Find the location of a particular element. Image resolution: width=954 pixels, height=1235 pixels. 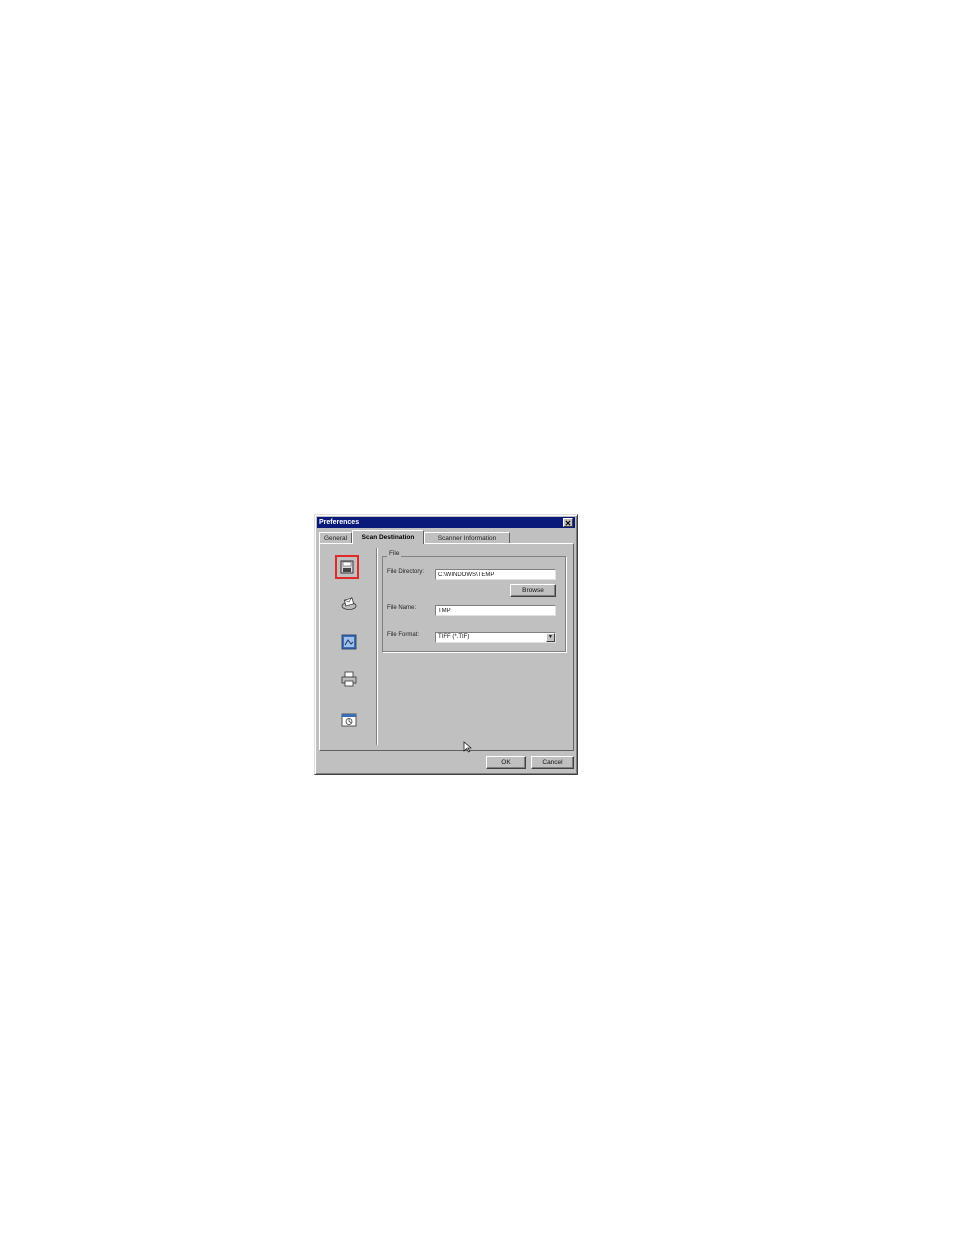

file-destination-button is located at coordinates (347, 567).